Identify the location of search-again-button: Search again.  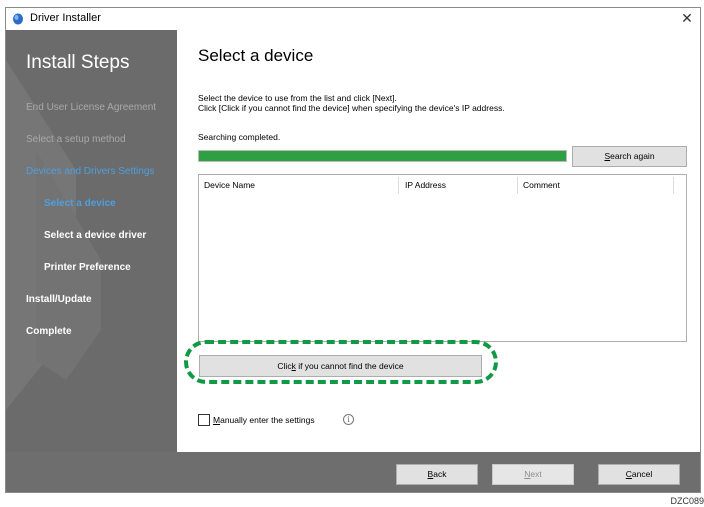
(629, 156).